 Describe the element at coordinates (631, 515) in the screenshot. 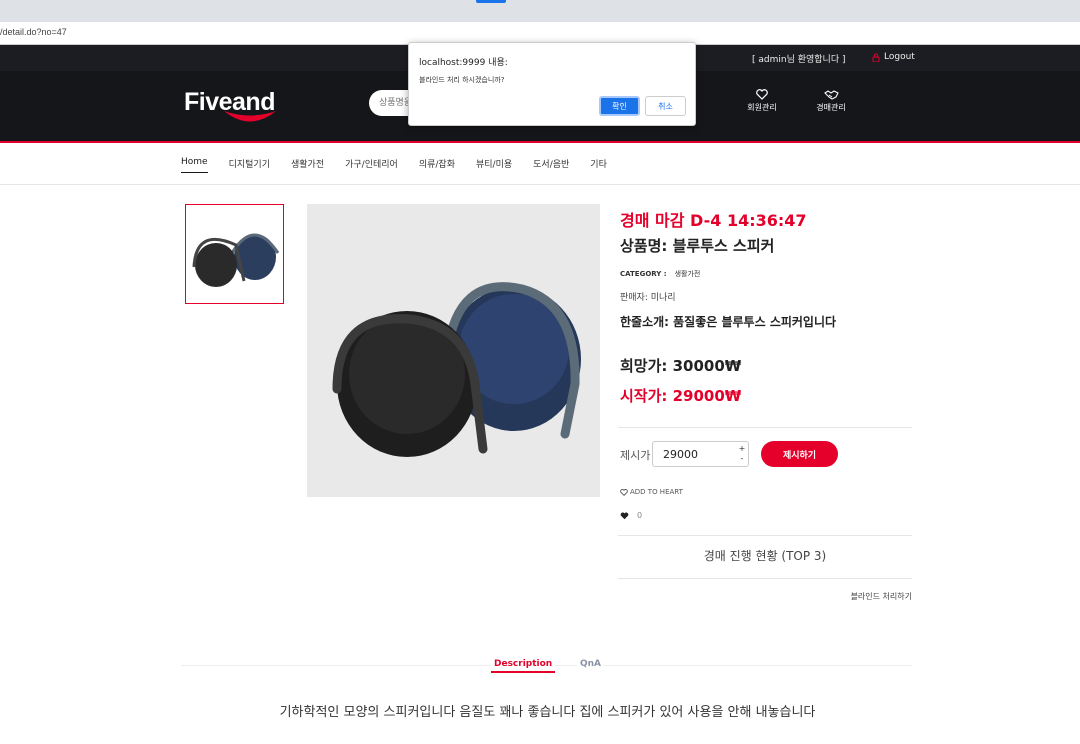

I see `like-count: 0` at that location.